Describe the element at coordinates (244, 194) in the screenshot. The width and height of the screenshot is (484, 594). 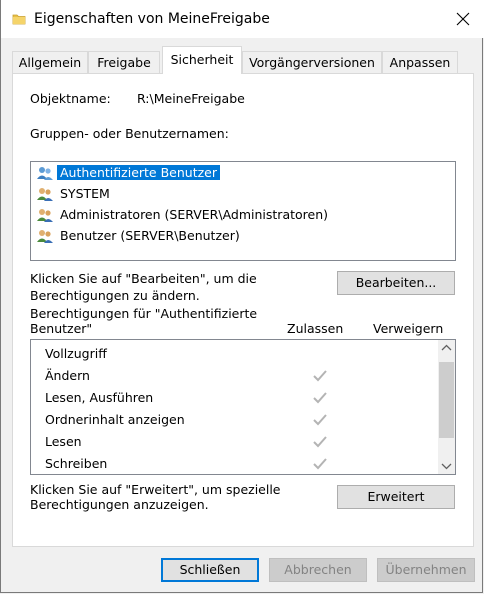
I see `list-item: SYSTEM` at that location.